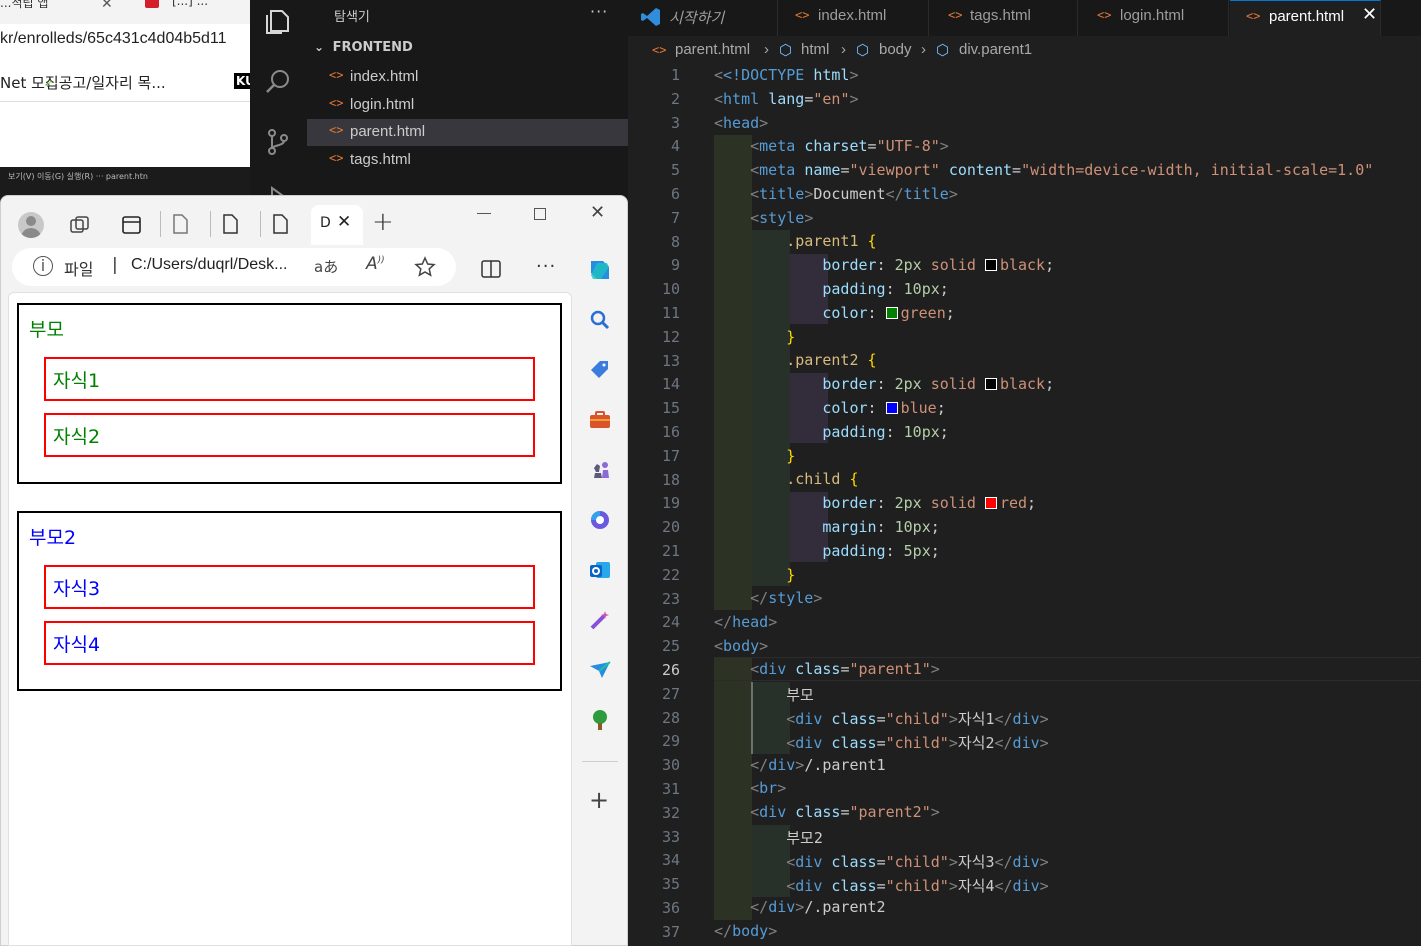 This screenshot has width=1421, height=946. What do you see at coordinates (822, 360) in the screenshot?
I see `code-token: .parent2` at bounding box center [822, 360].